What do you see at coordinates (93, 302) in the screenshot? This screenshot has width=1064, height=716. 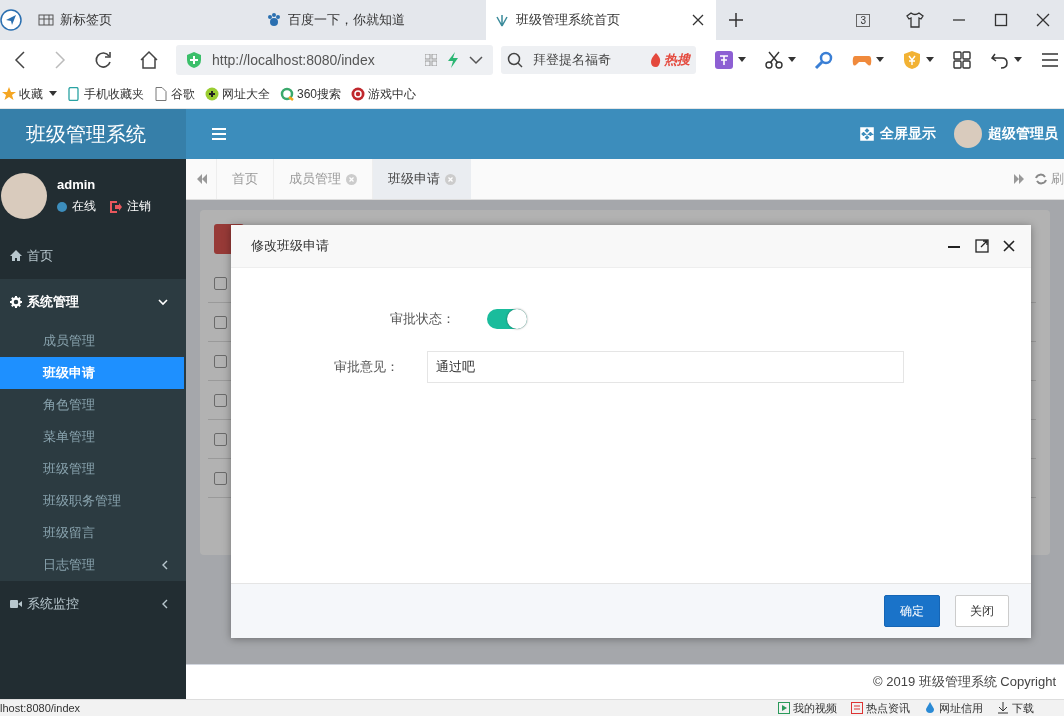 I see `sidebar-item: 系统管理` at bounding box center [93, 302].